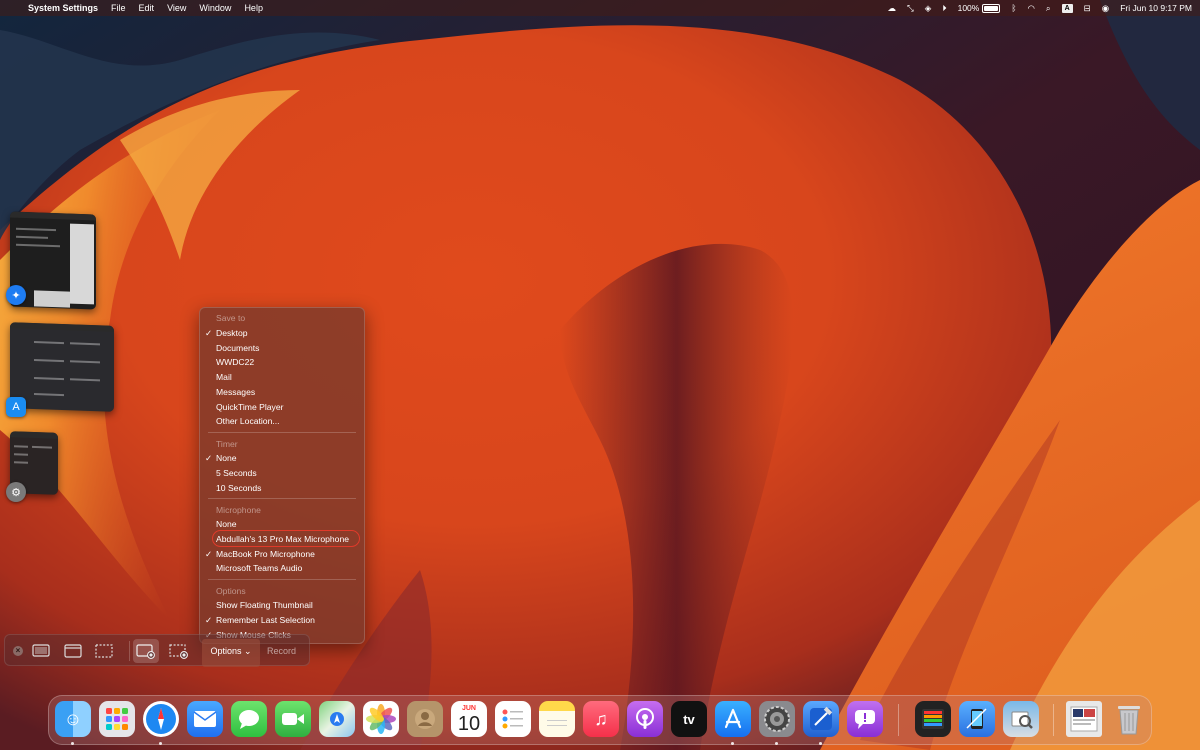 The height and width of the screenshot is (750, 1200). Describe the element at coordinates (264, 605) in the screenshot. I see `menu-item-show-floating-thumbnail: Show Floating Thumbnail` at that location.